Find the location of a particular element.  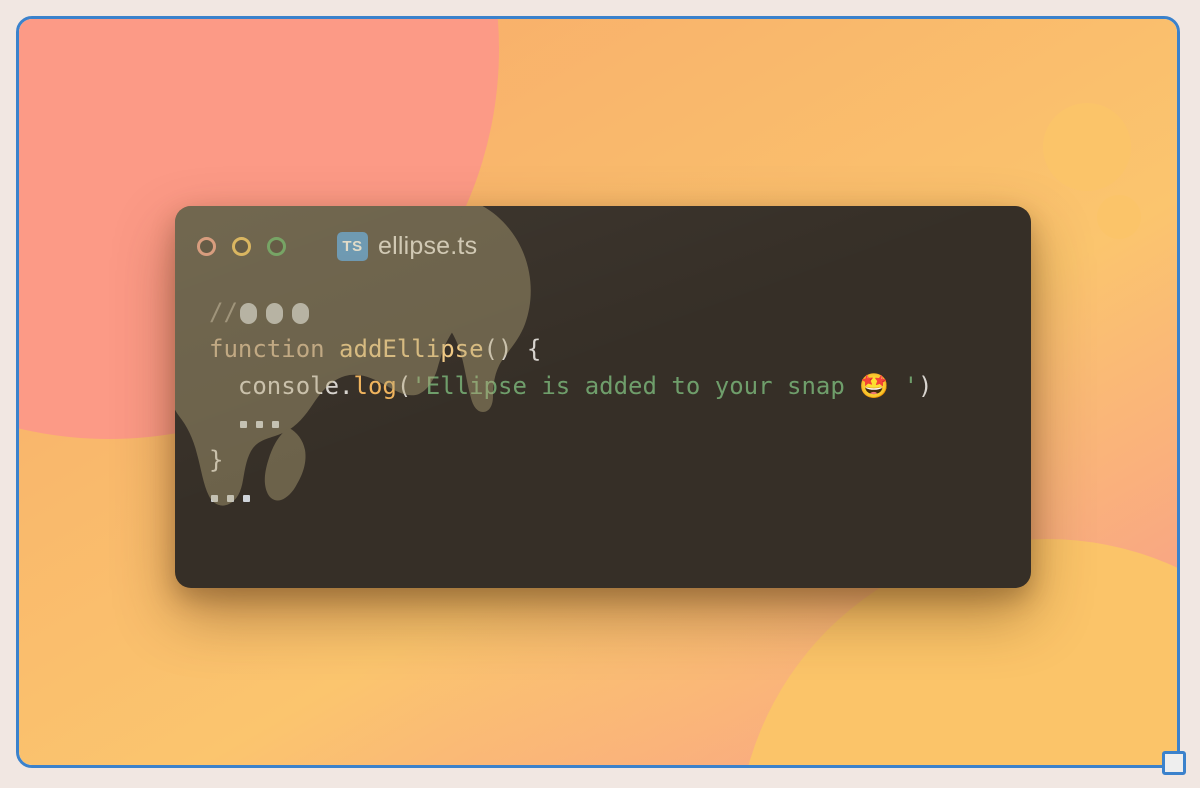

line-body-ellipsis is located at coordinates (620, 423).